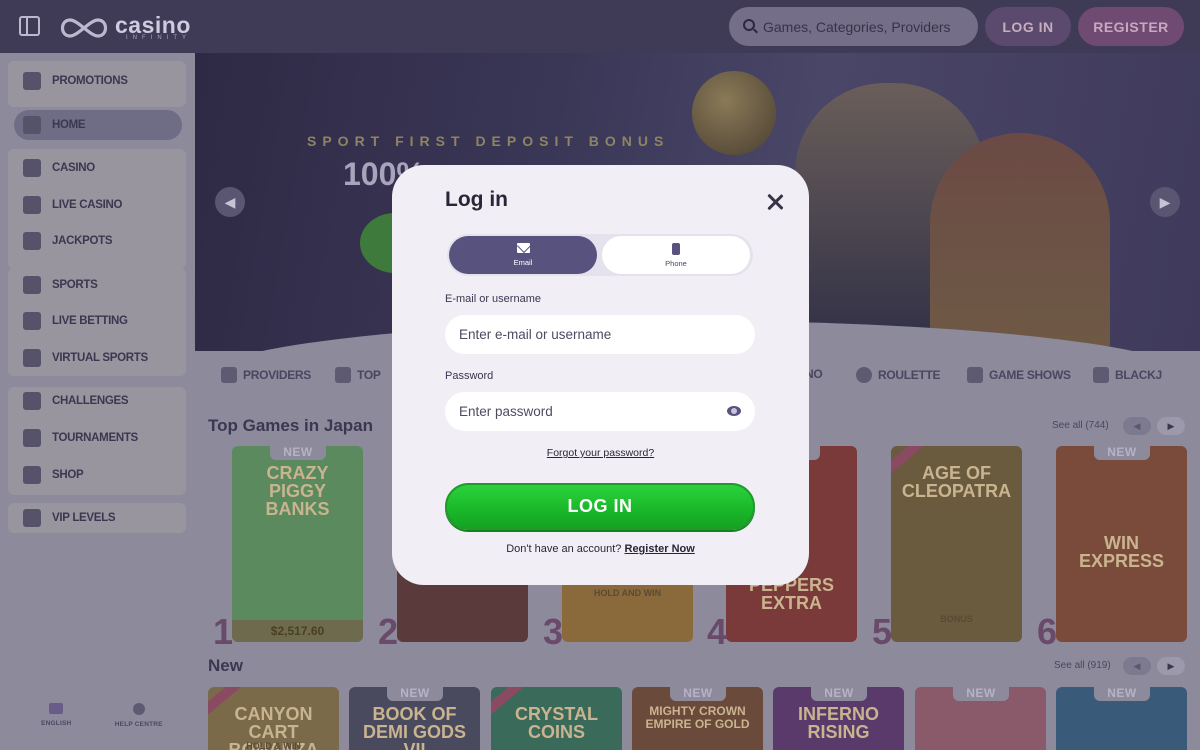 This screenshot has width=1200, height=750. Describe the element at coordinates (523, 262) in the screenshot. I see `tab-email-label: Email` at that location.